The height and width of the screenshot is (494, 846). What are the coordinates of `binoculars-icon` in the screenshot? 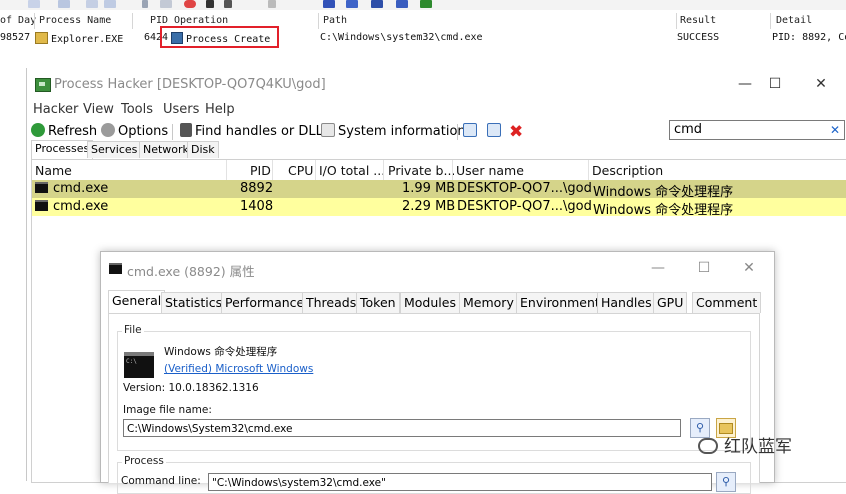 It's located at (186, 130).